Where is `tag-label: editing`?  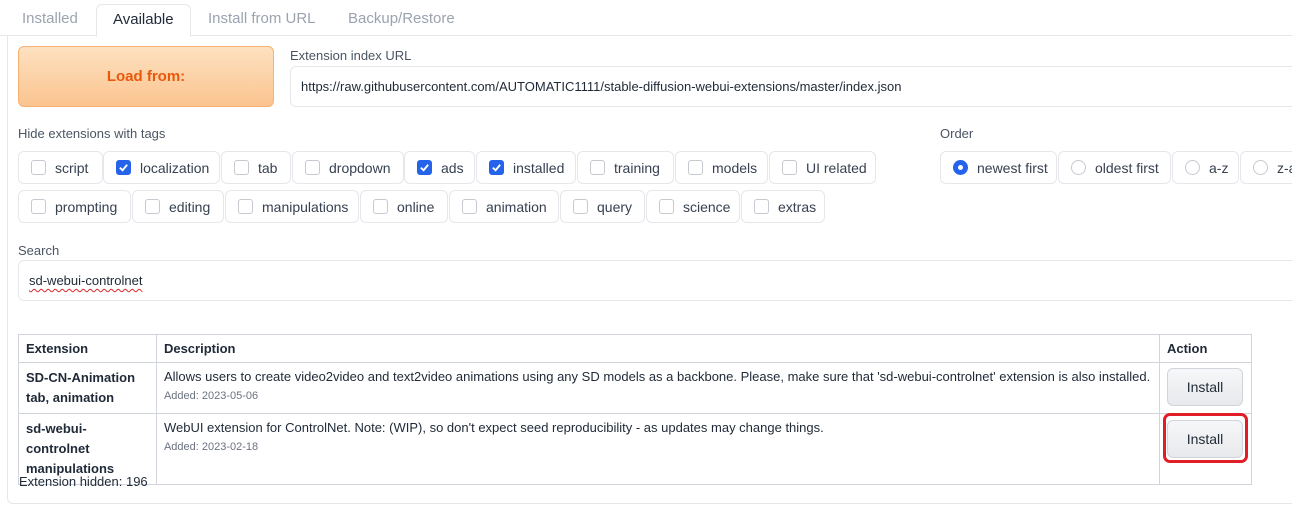
tag-label: editing is located at coordinates (190, 206).